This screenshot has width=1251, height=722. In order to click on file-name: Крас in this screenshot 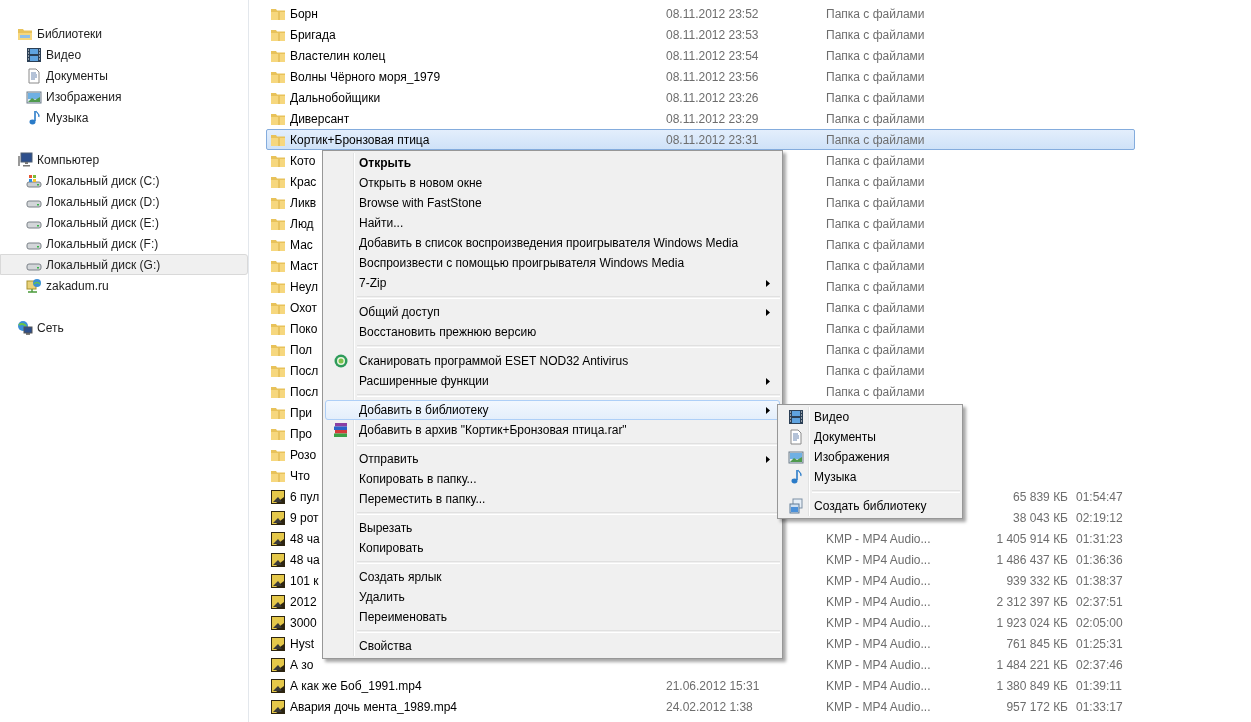, I will do `click(303, 181)`.